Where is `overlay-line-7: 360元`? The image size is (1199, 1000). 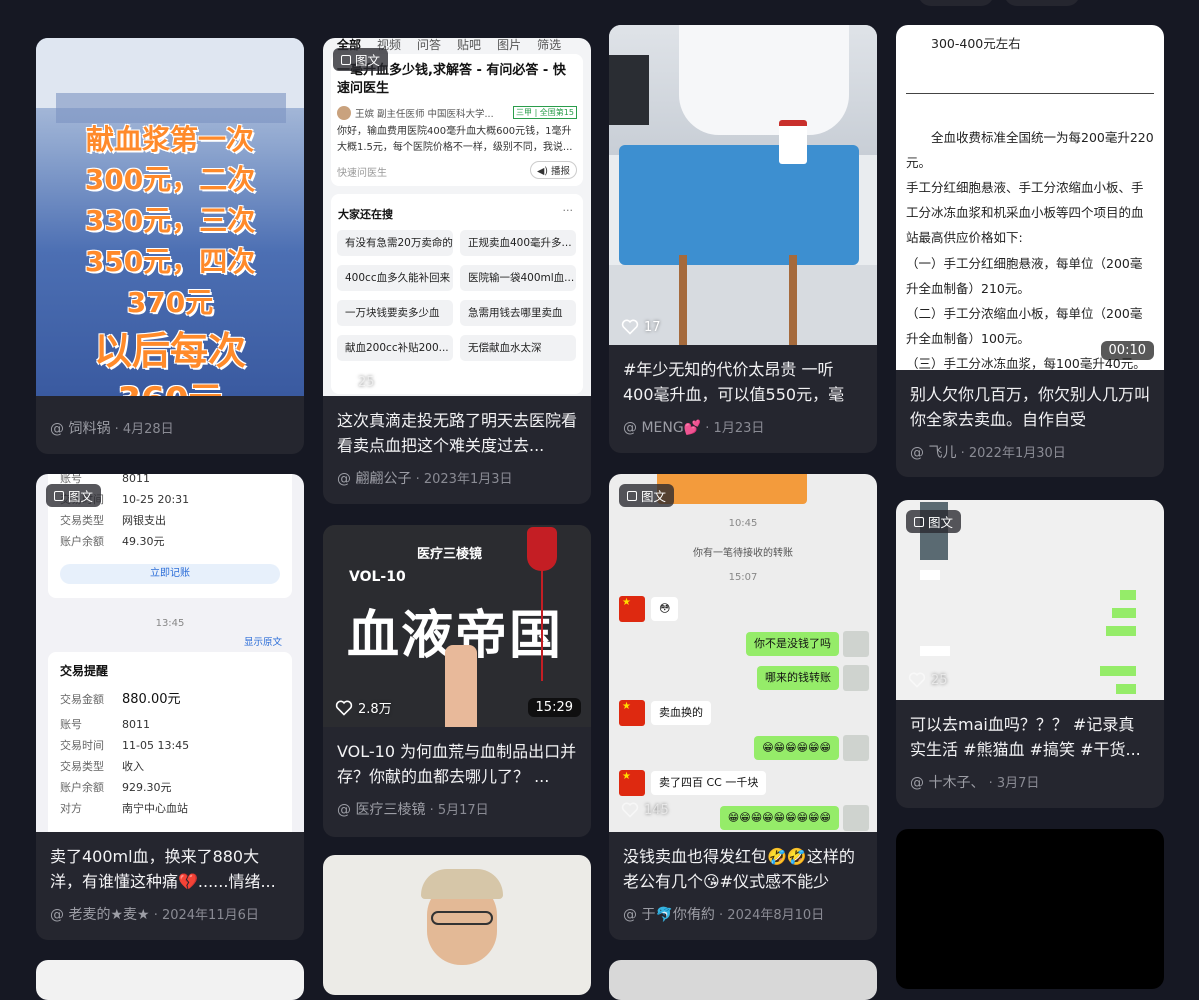
overlay-line-7: 360元 is located at coordinates (170, 384).